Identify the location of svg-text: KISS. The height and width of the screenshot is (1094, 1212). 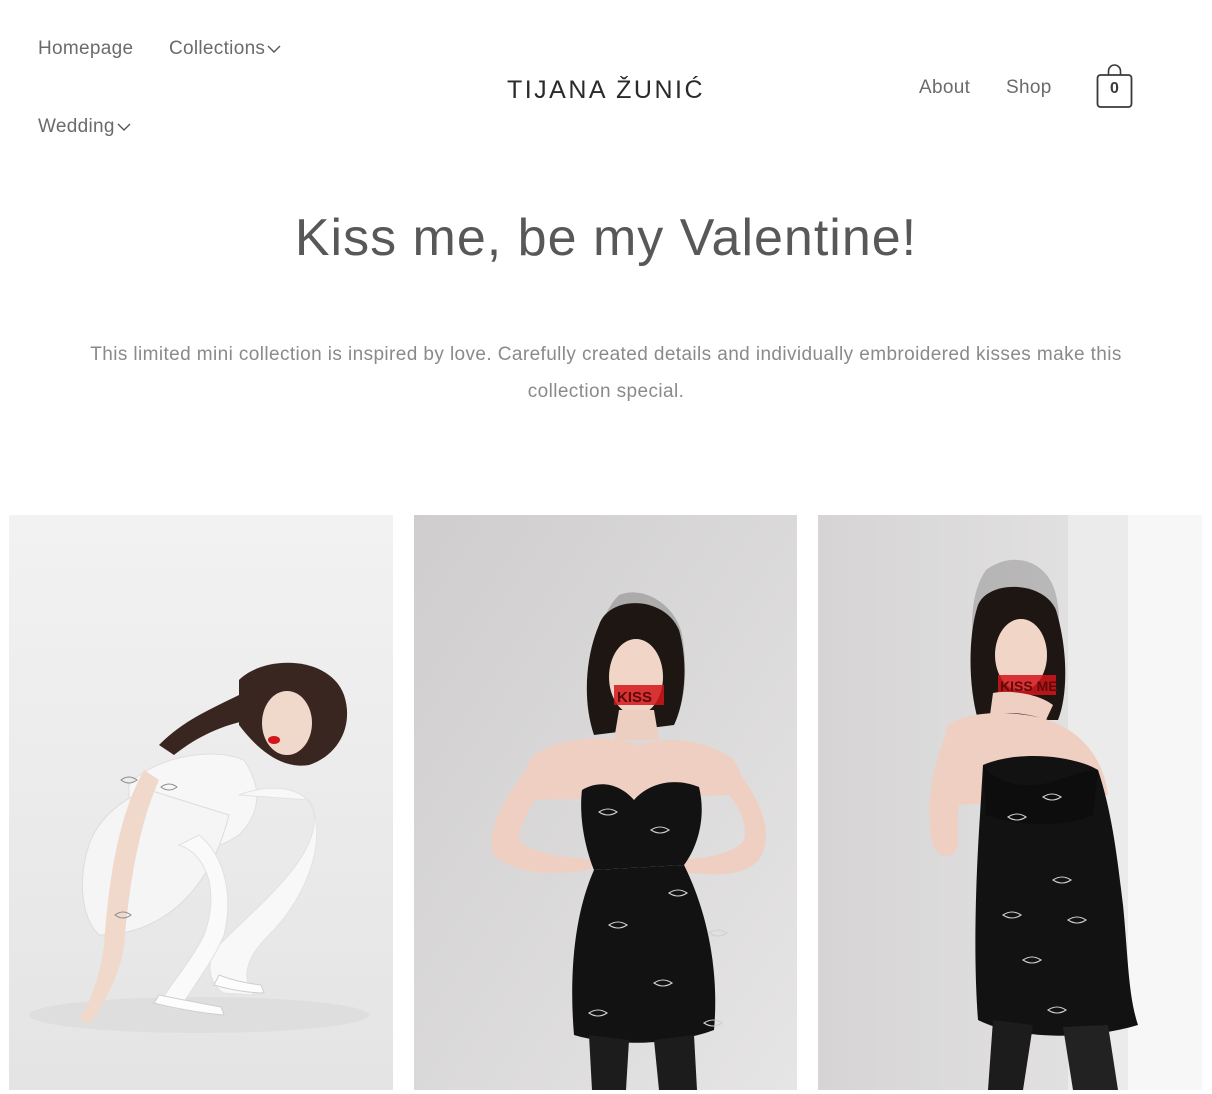
(634, 697).